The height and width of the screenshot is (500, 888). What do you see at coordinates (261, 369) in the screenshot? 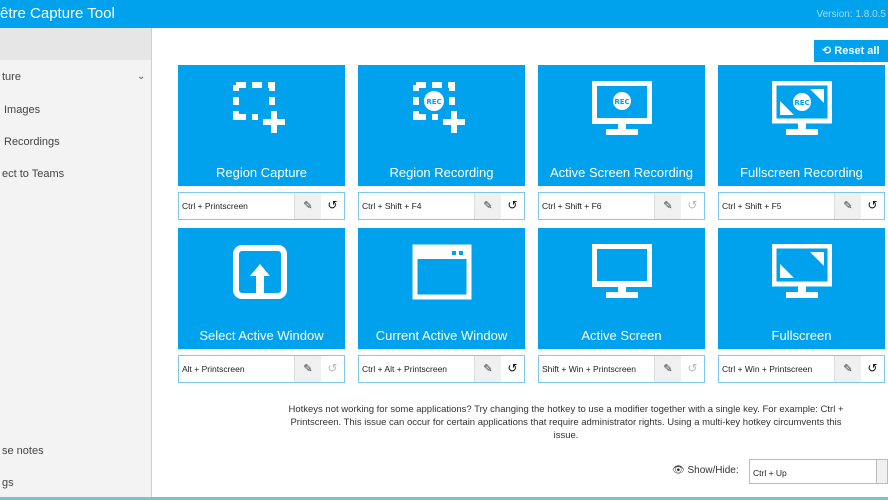
I see `hotkey-field-select-active-window: Alt + Printscreen ✎ ↺` at bounding box center [261, 369].